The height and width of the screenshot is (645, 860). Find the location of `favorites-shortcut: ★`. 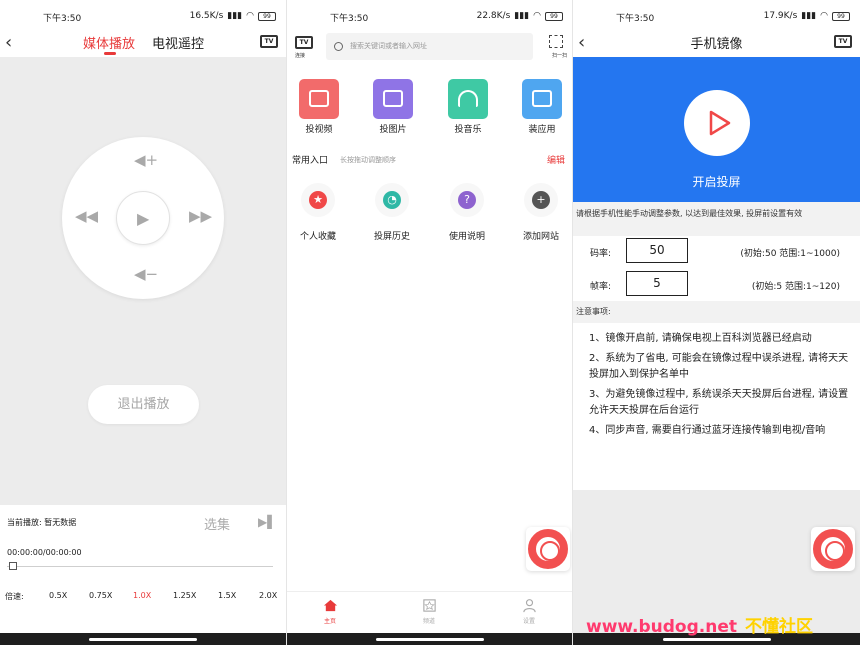

favorites-shortcut: ★ is located at coordinates (318, 200).